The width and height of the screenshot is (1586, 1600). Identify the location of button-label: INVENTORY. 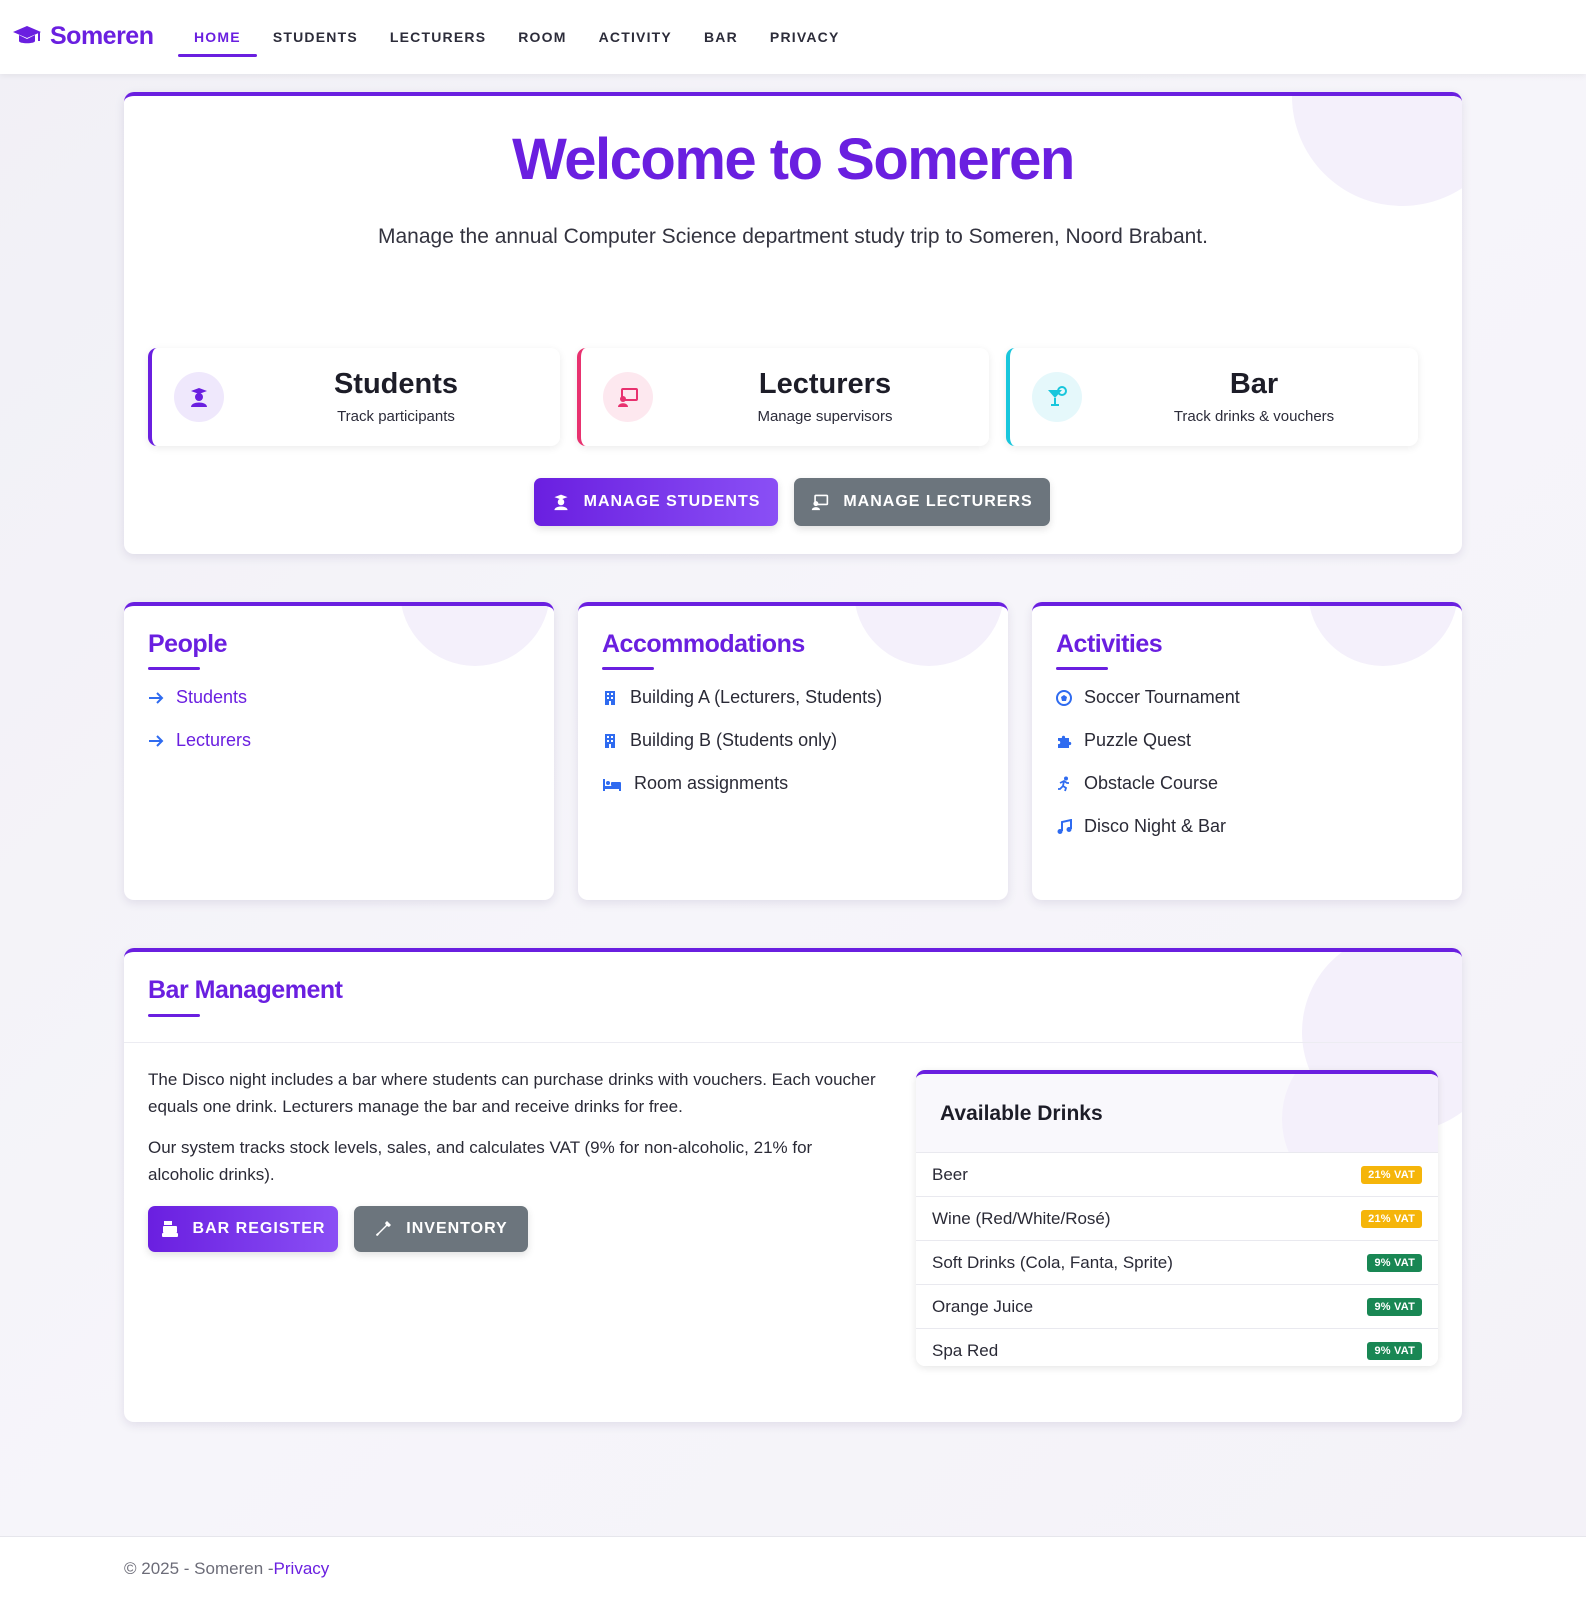
(457, 1228).